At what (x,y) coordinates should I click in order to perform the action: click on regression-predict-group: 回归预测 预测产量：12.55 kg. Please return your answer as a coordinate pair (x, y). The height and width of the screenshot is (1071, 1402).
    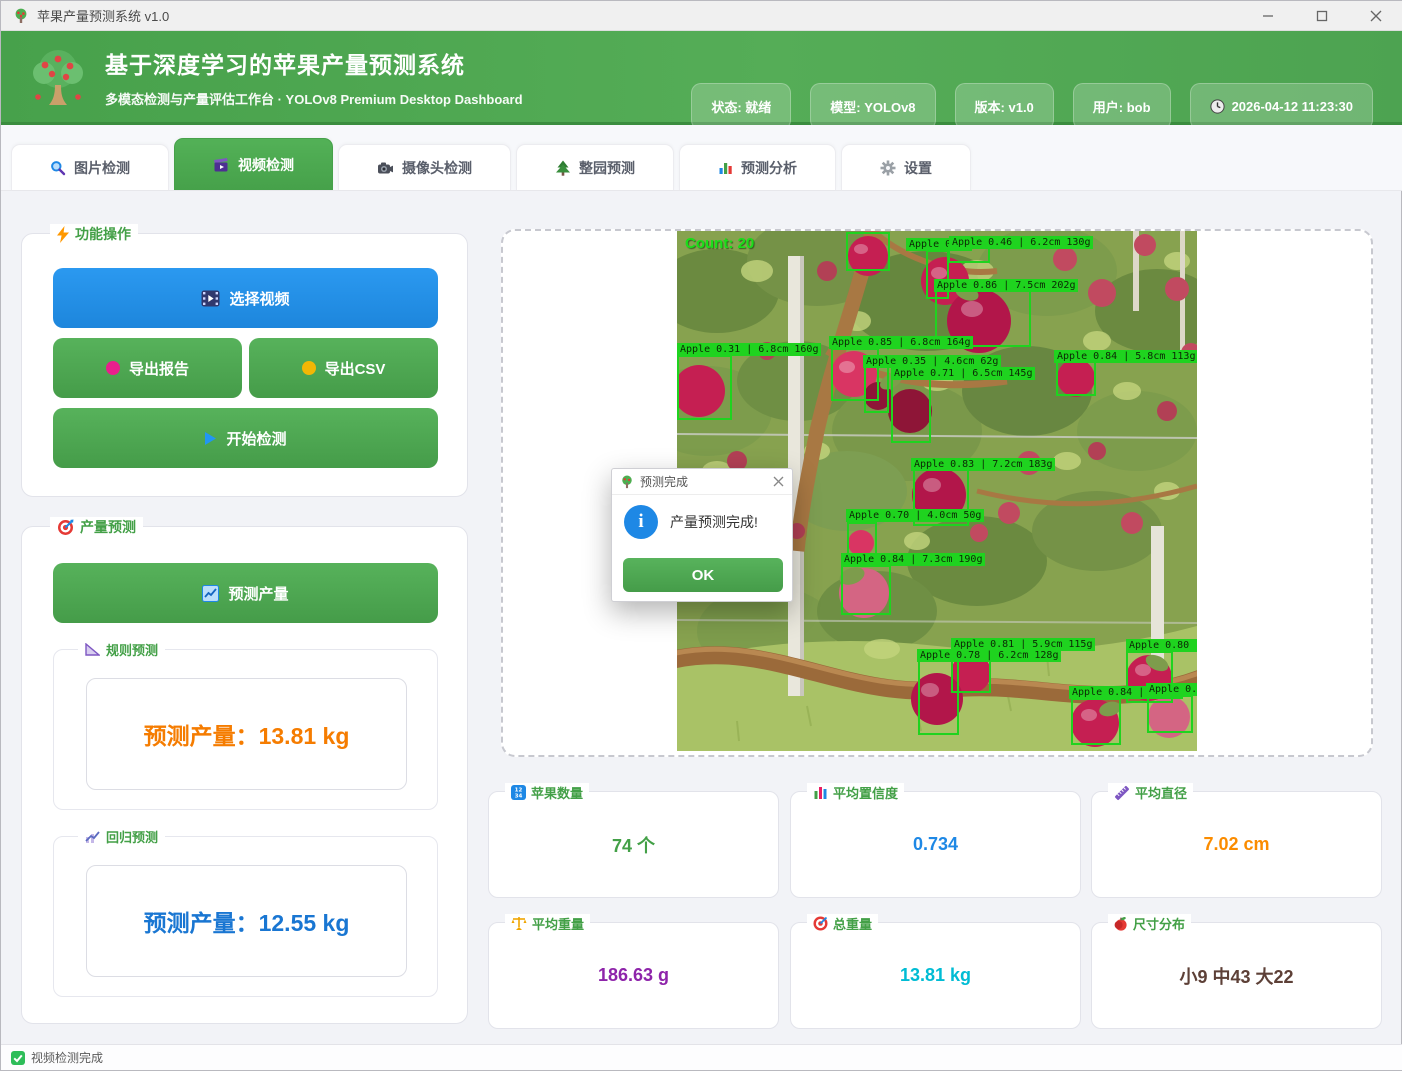
    Looking at the image, I should click on (245, 912).